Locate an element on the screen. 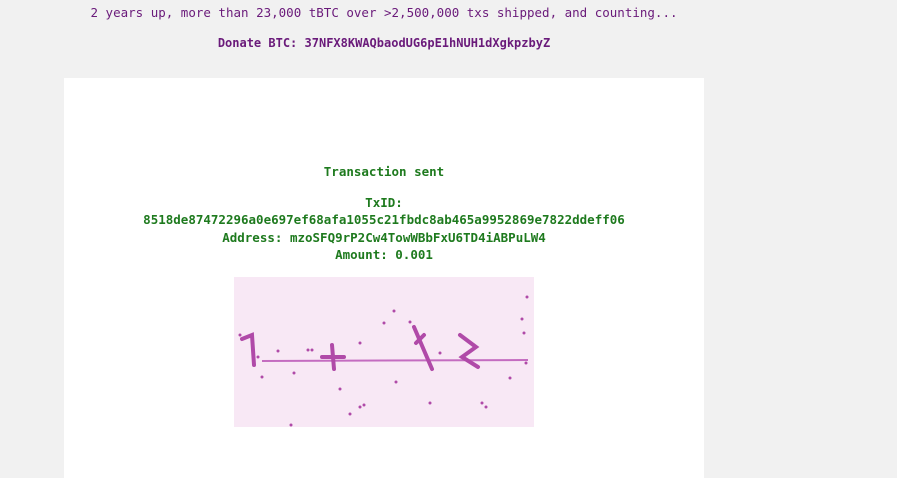 The width and height of the screenshot is (897, 478). donate-label: Donate BTC: is located at coordinates (257, 43).